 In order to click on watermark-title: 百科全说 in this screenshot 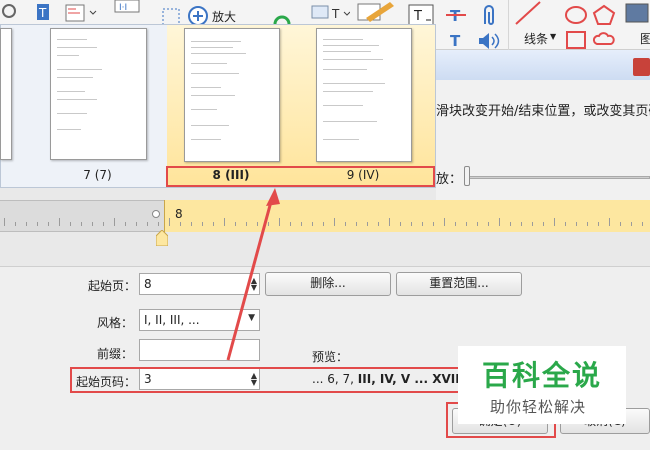, I will do `click(542, 375)`.